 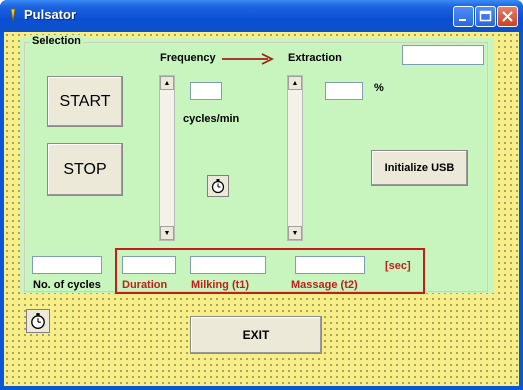 I want to click on app-icon, so click(x=13, y=15).